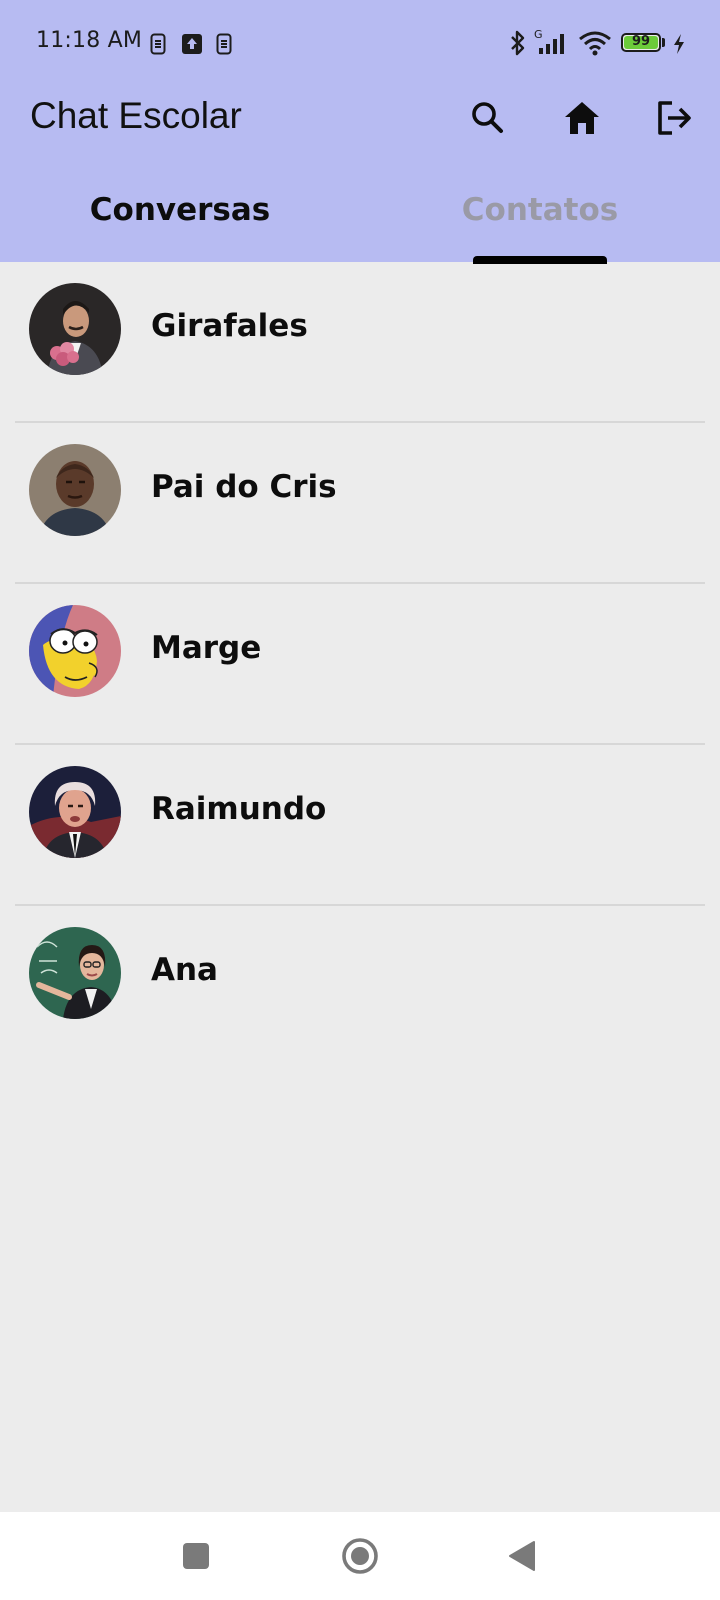 The height and width of the screenshot is (1600, 720). I want to click on ana-avatar, so click(75, 973).